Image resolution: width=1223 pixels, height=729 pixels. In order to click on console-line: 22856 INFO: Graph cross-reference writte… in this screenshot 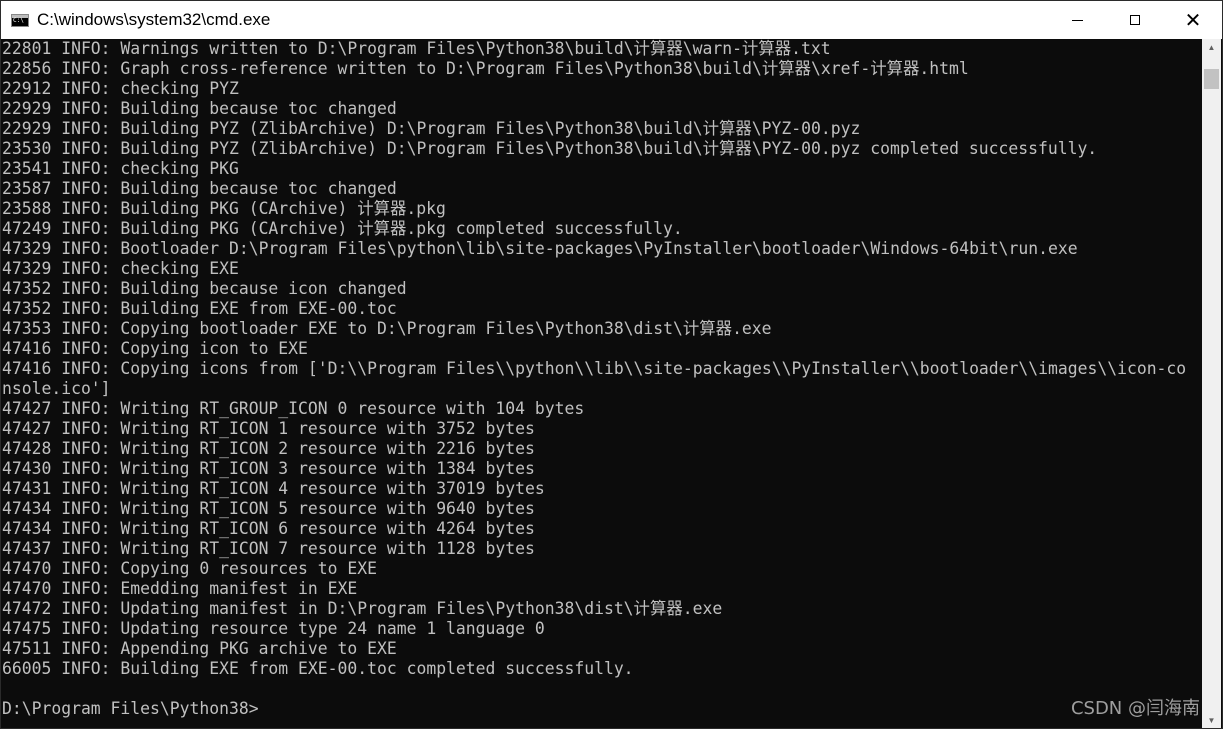, I will do `click(485, 68)`.